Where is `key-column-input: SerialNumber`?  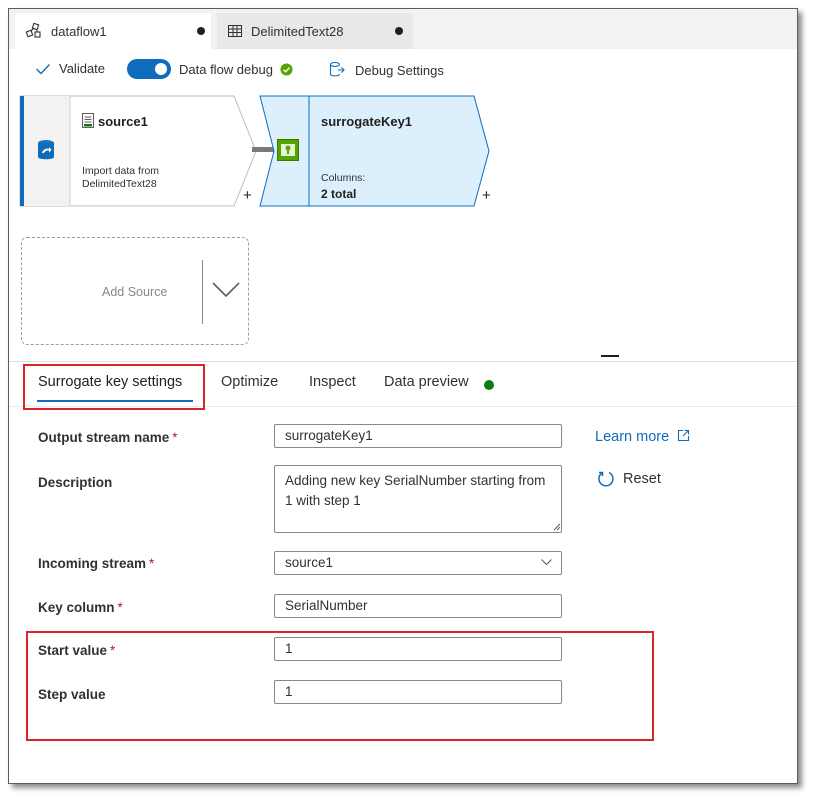 key-column-input: SerialNumber is located at coordinates (418, 606).